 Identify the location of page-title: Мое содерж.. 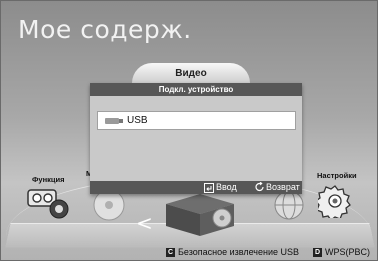
(105, 29).